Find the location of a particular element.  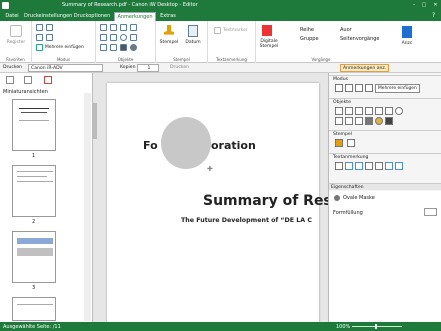

minimize-button: – is located at coordinates (414, 5).